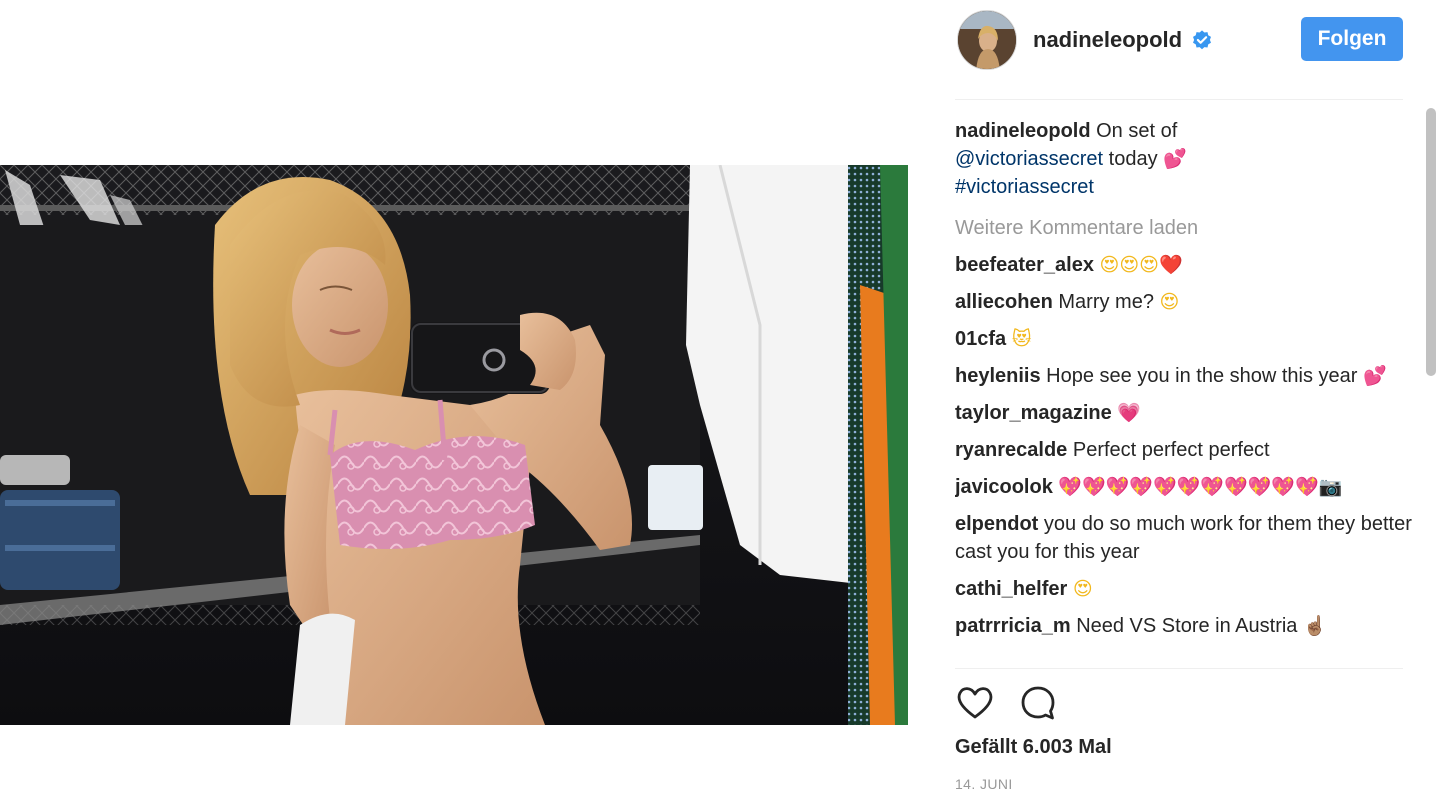  I want to click on comment-item: javicoolok 💖💖💖💖💖💖💖💖💖💖💖📷, so click(1185, 487).